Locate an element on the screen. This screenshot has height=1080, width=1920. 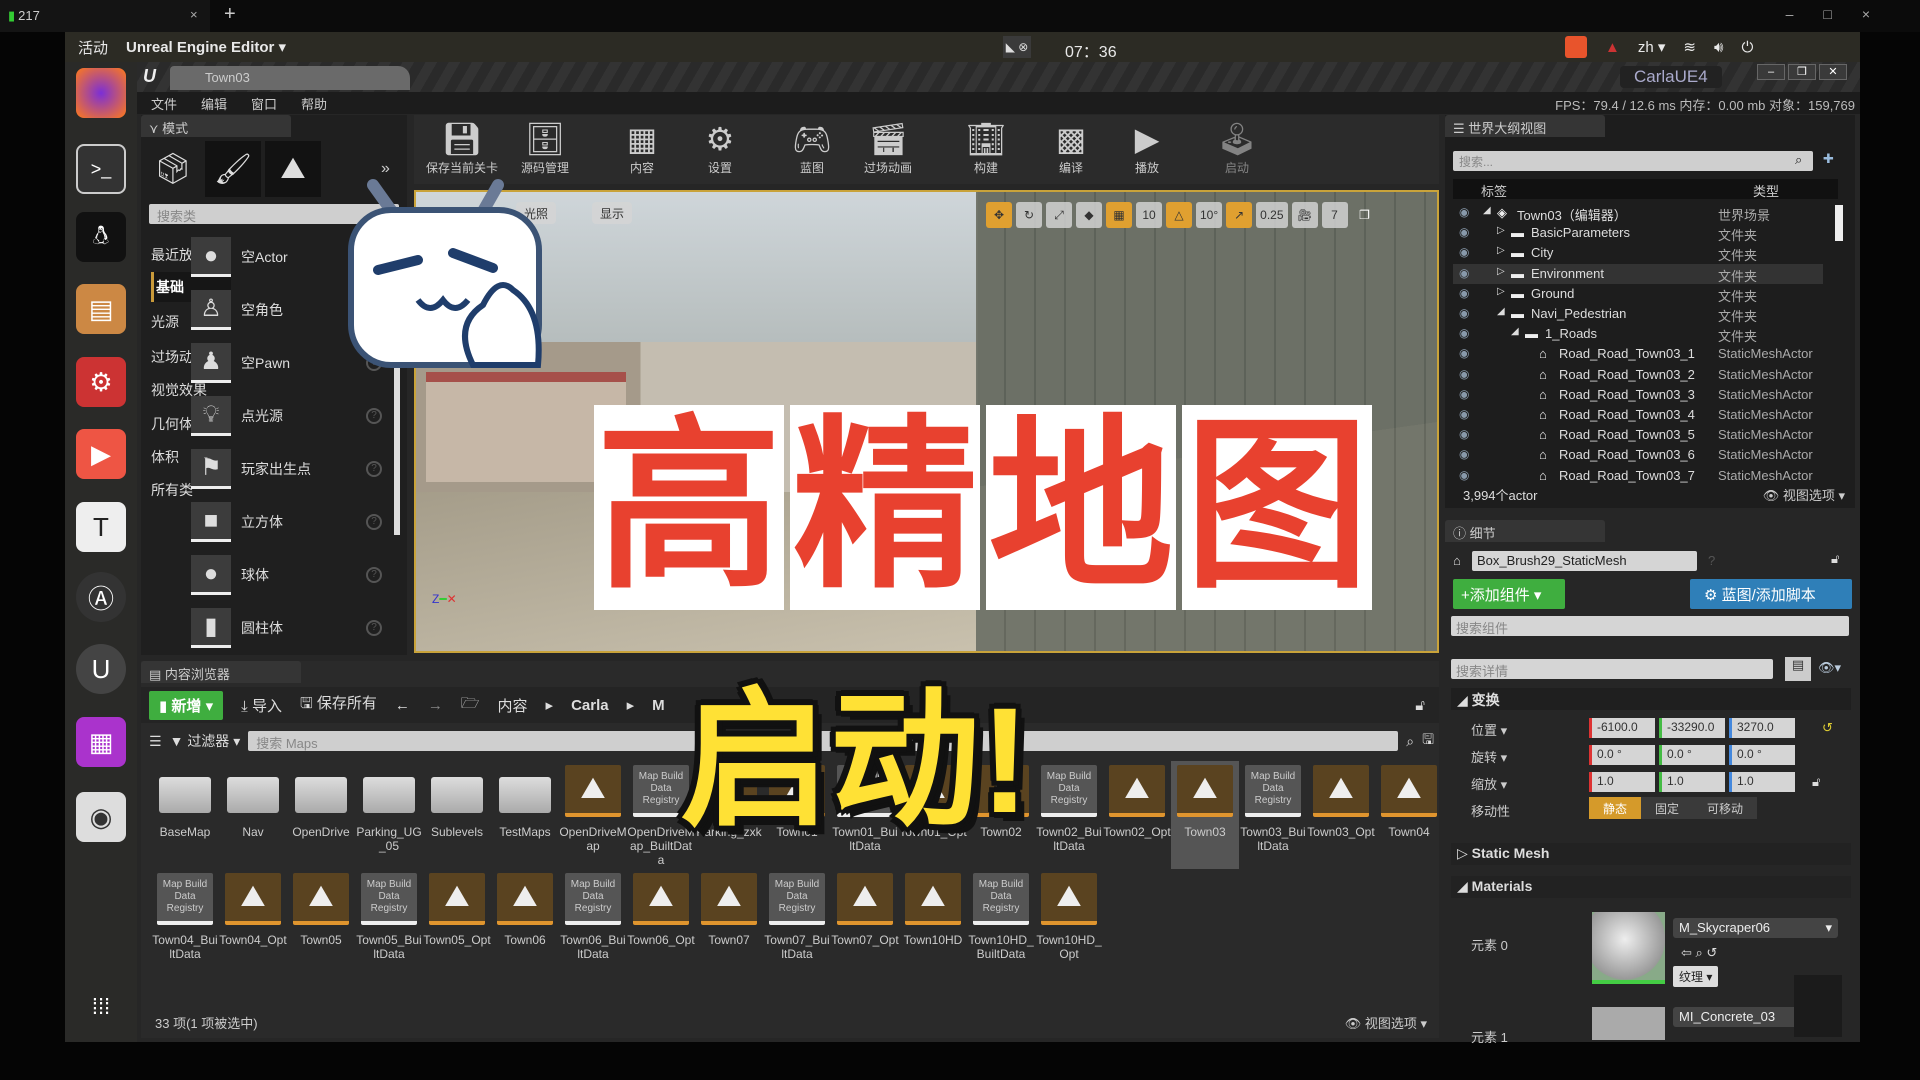
browser-tab: ▮ 217 is located at coordinates (105, 16).